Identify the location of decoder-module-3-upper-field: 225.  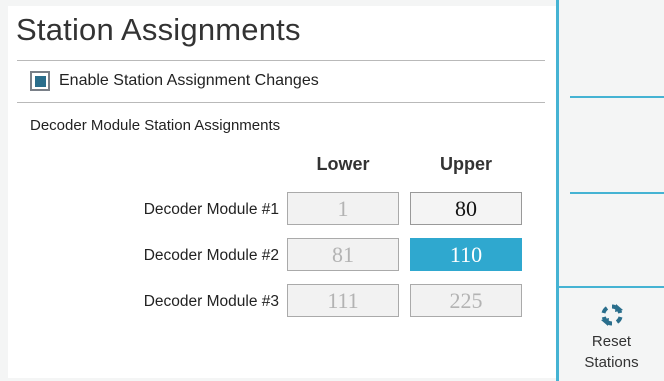
(466, 300).